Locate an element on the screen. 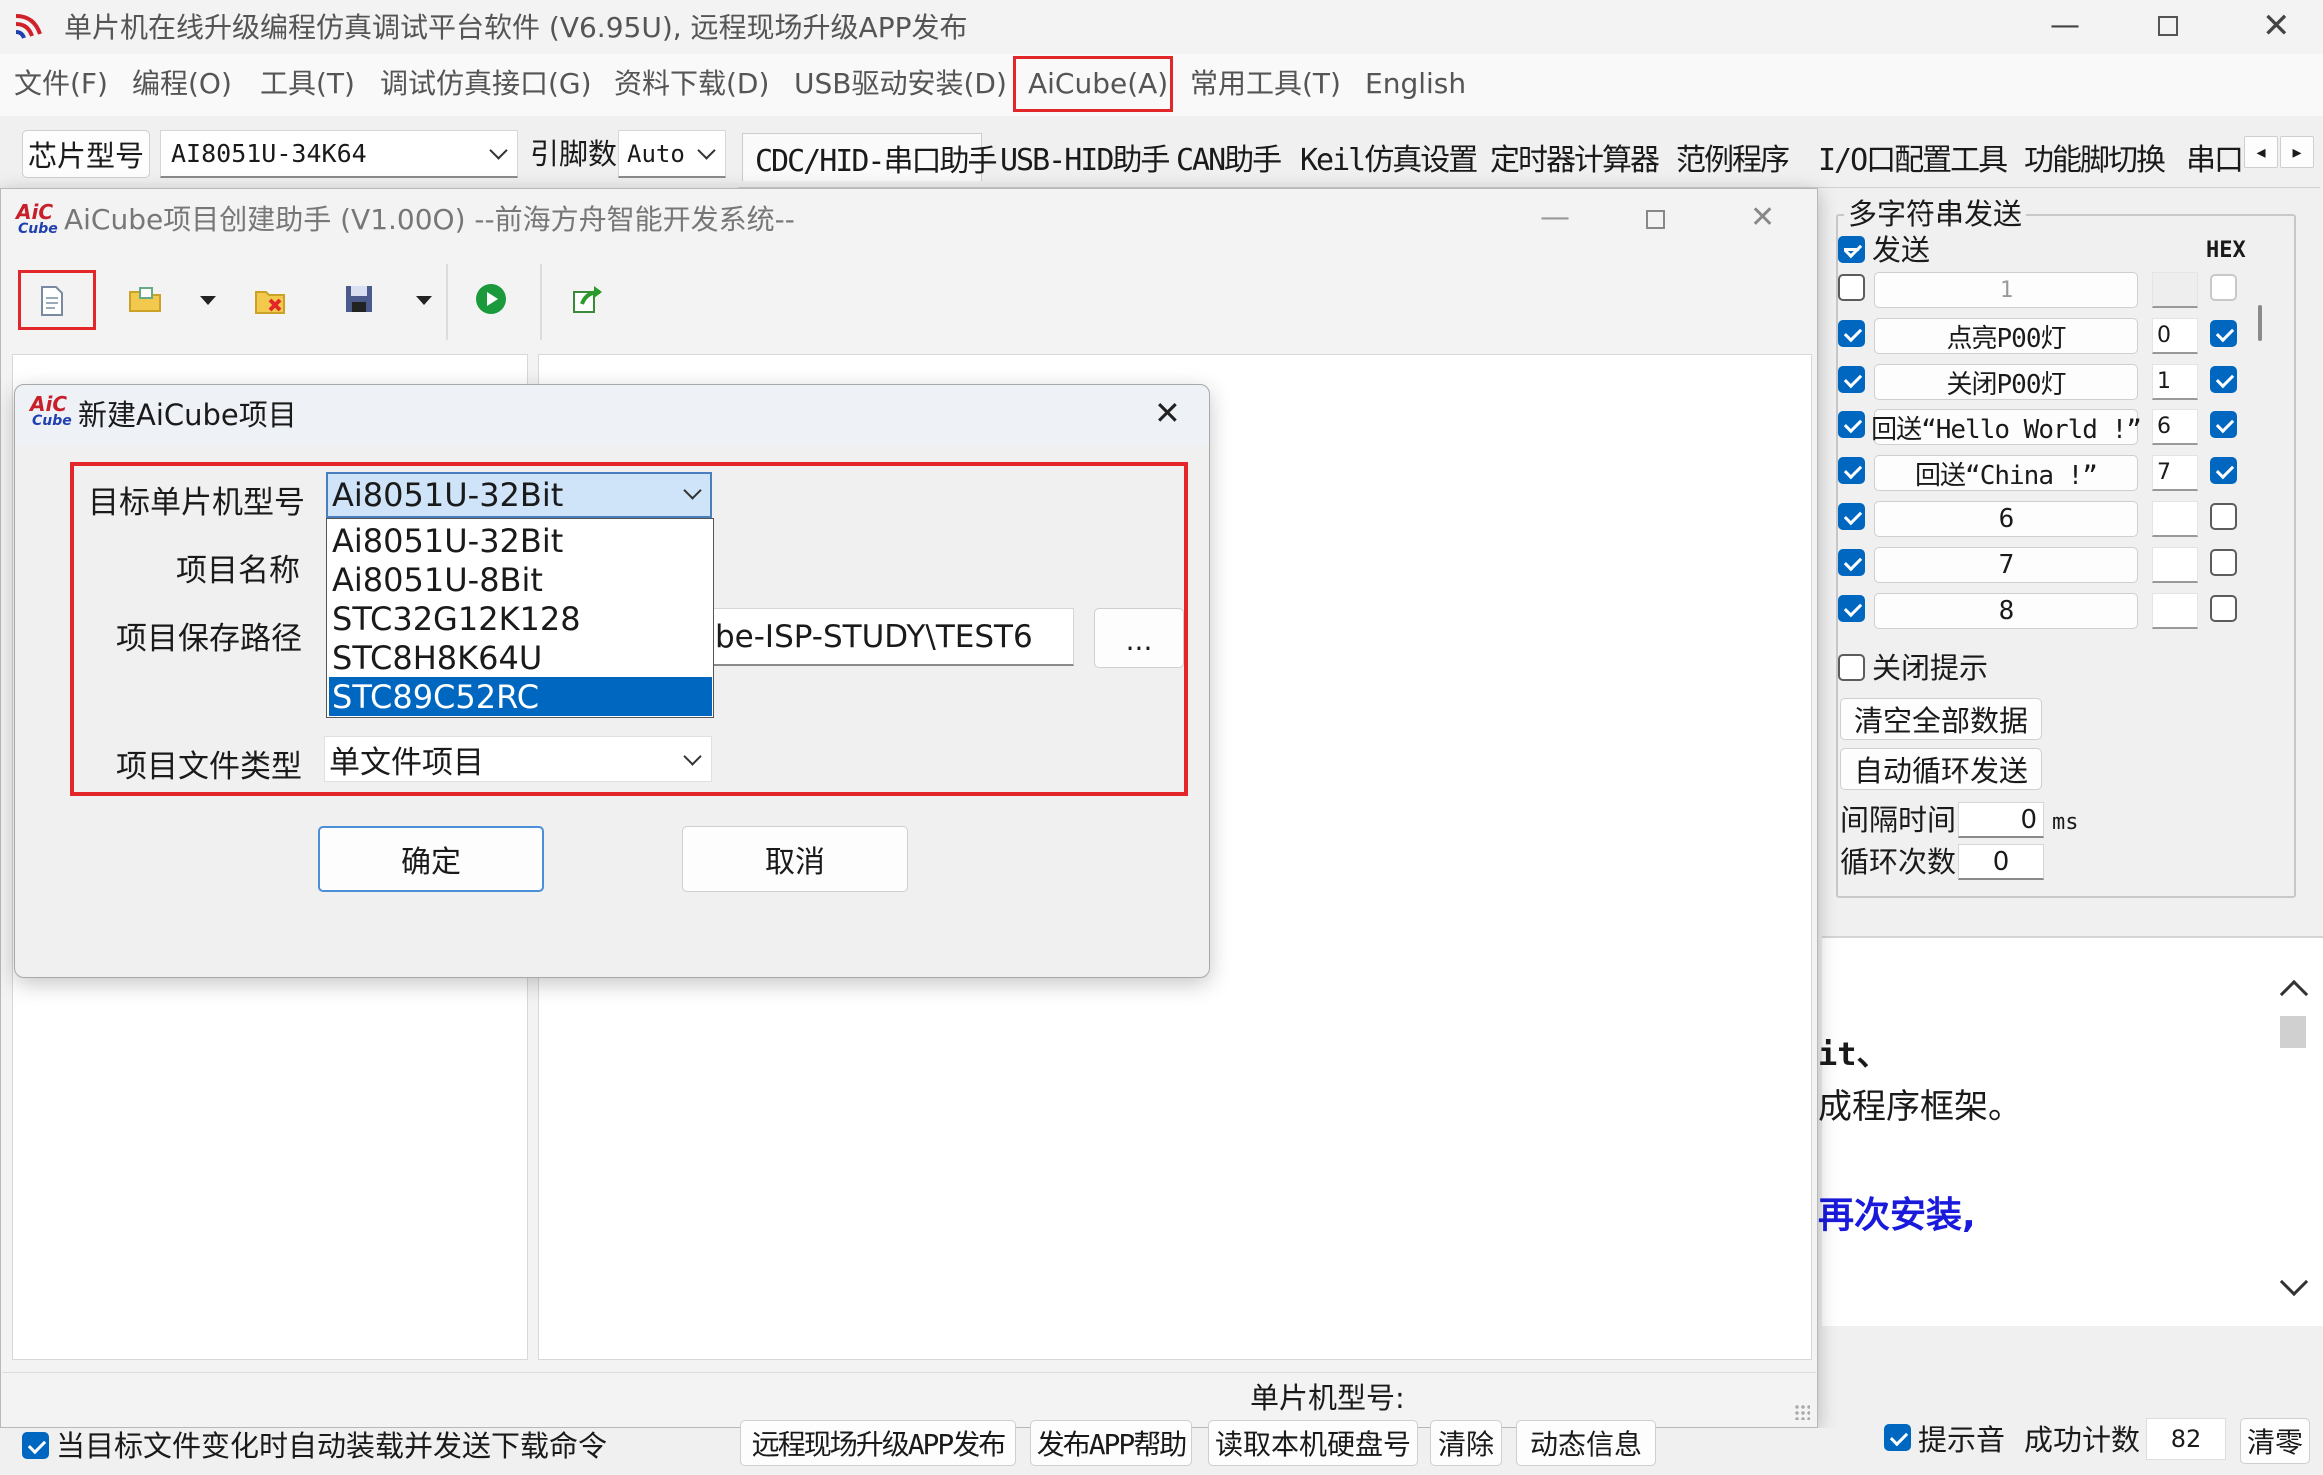  ok-button: 确定 is located at coordinates (431, 859).